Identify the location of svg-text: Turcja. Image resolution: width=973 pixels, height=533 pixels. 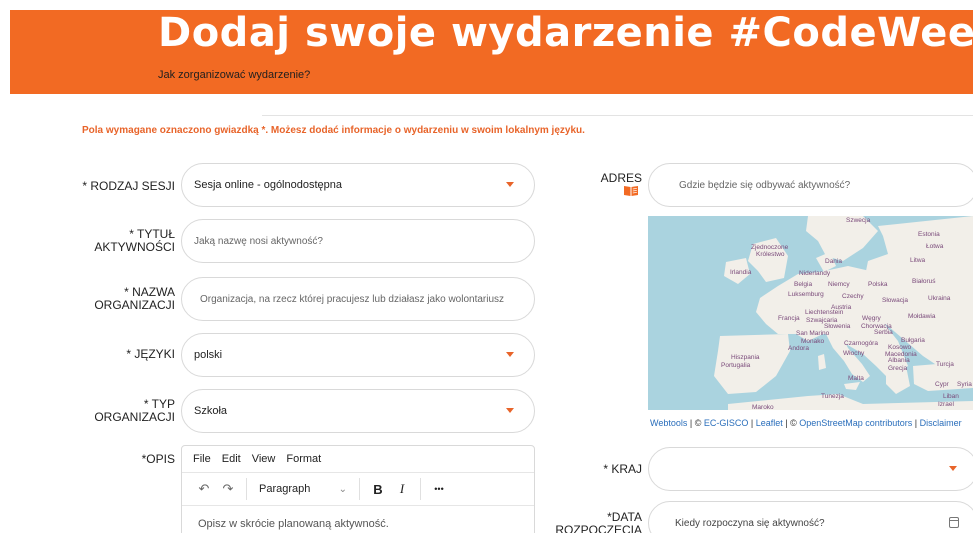
(945, 364).